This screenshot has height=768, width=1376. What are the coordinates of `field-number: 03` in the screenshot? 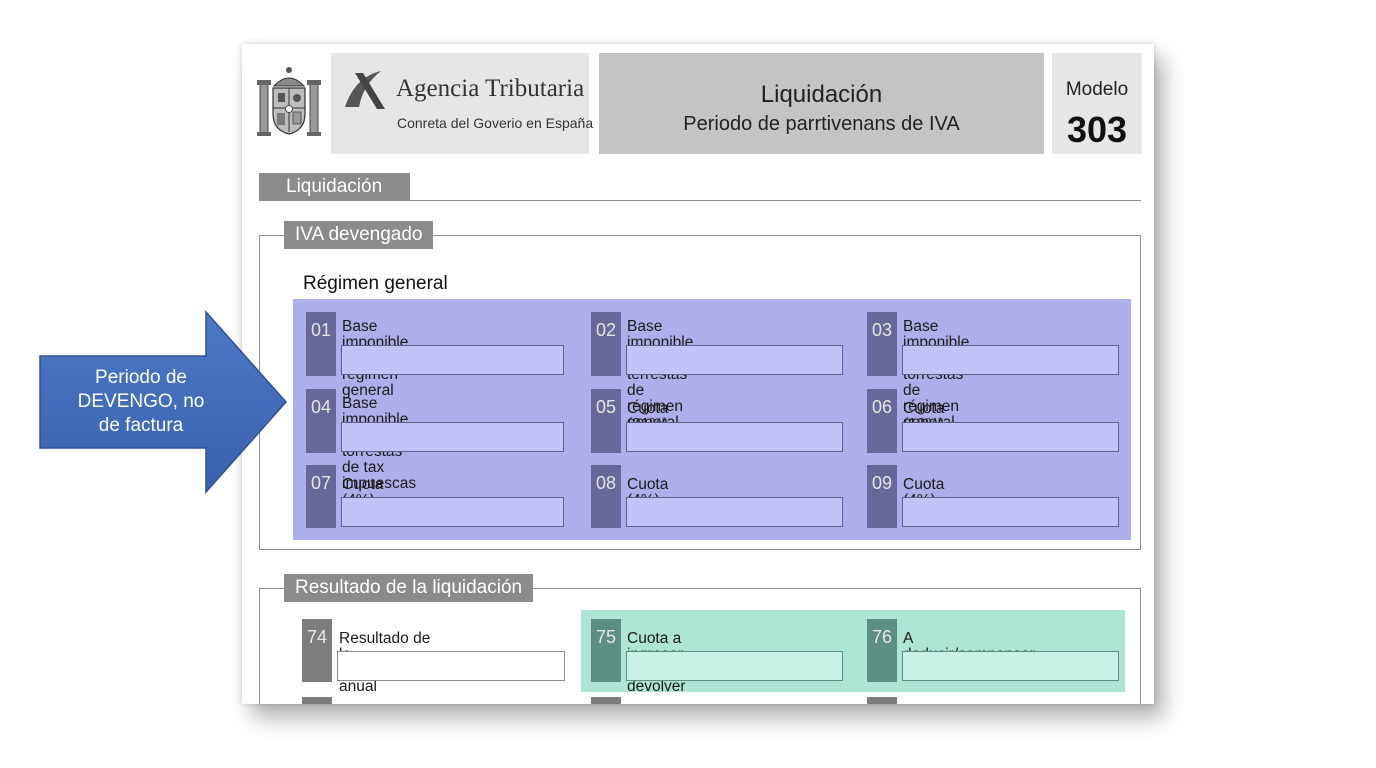 It's located at (882, 344).